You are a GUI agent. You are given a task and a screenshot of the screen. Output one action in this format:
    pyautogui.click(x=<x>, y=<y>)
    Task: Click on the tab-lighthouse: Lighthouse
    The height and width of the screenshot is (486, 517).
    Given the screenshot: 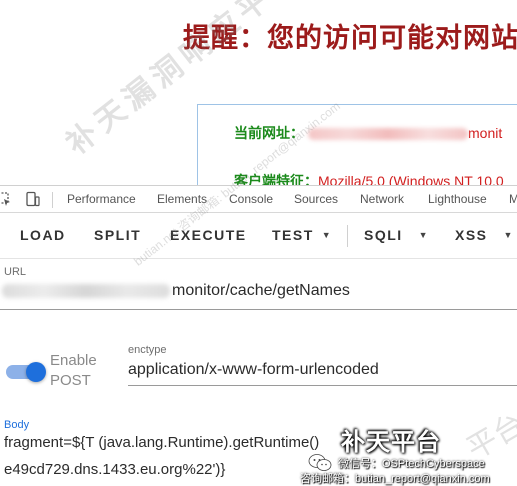 What is the action you would take?
    pyautogui.click(x=457, y=199)
    